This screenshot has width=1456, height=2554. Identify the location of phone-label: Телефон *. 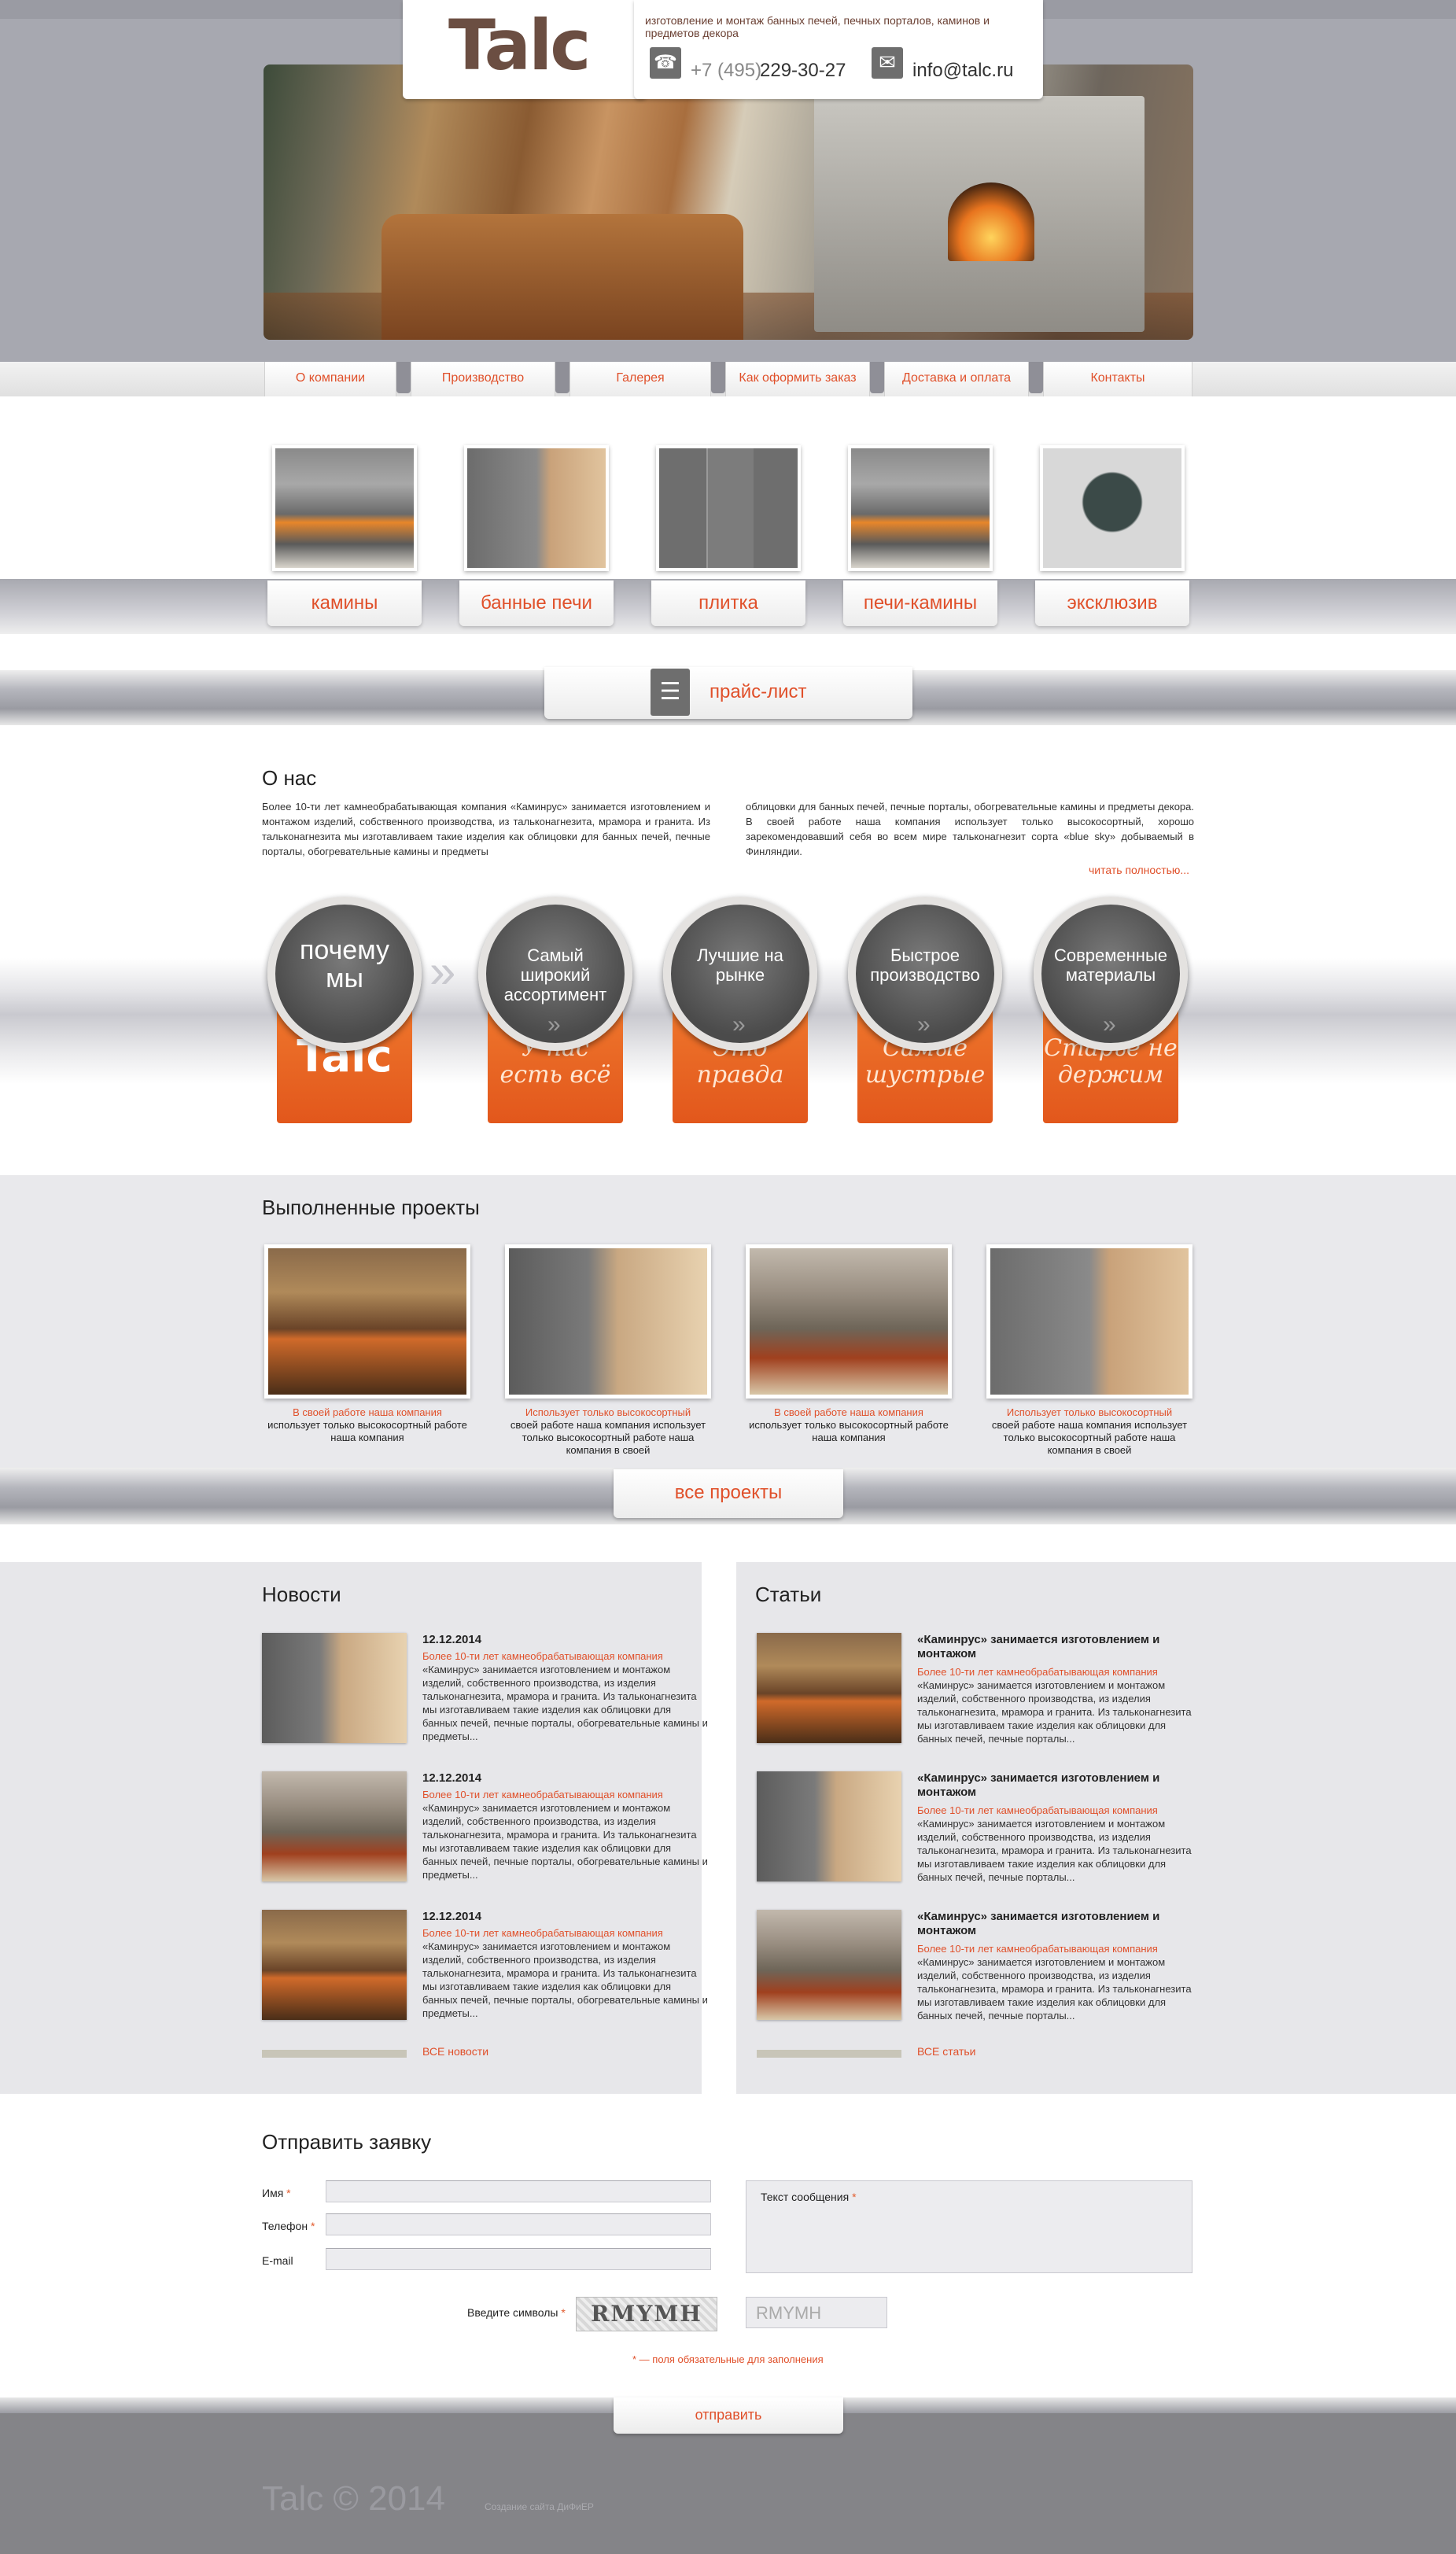
(288, 2226).